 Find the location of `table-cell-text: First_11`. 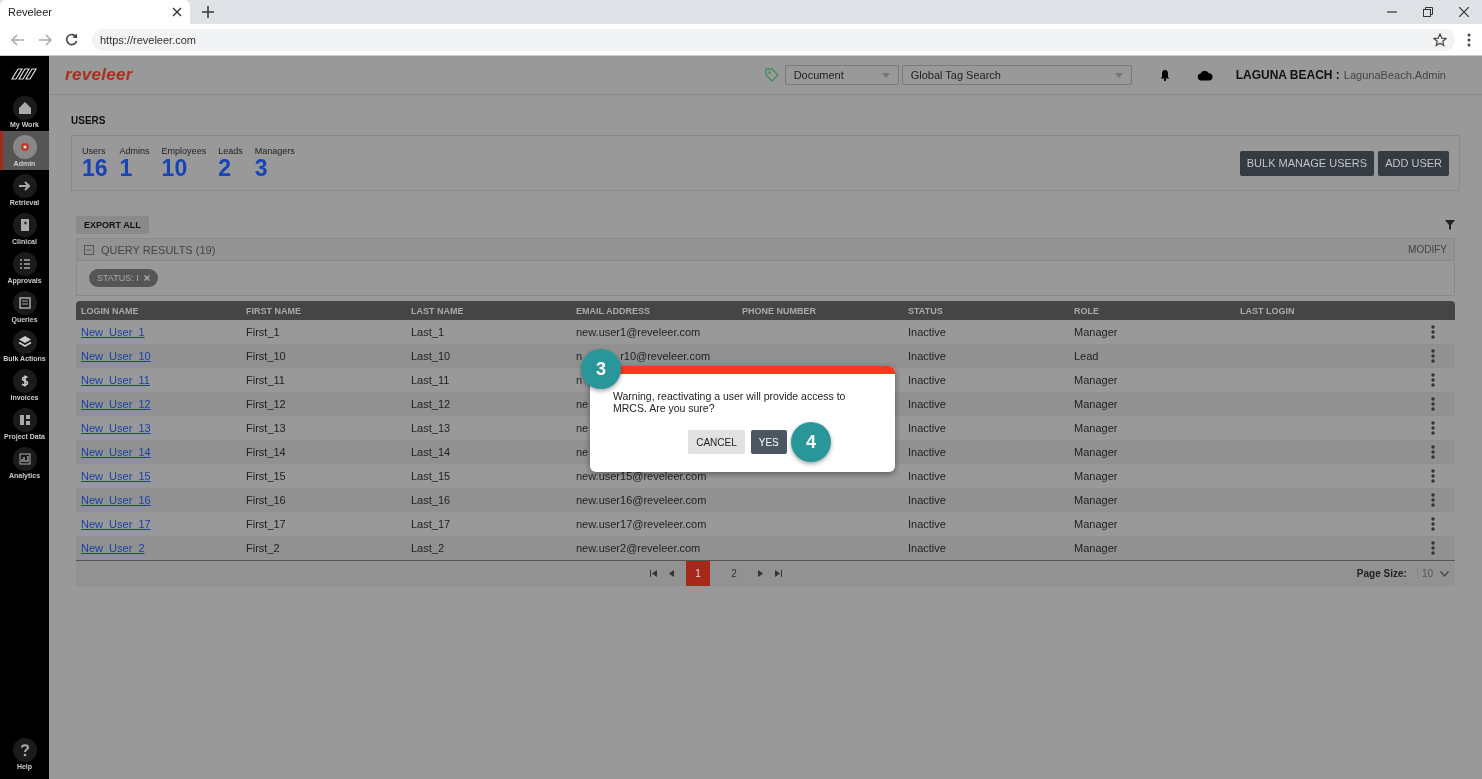

table-cell-text: First_11 is located at coordinates (265, 380).